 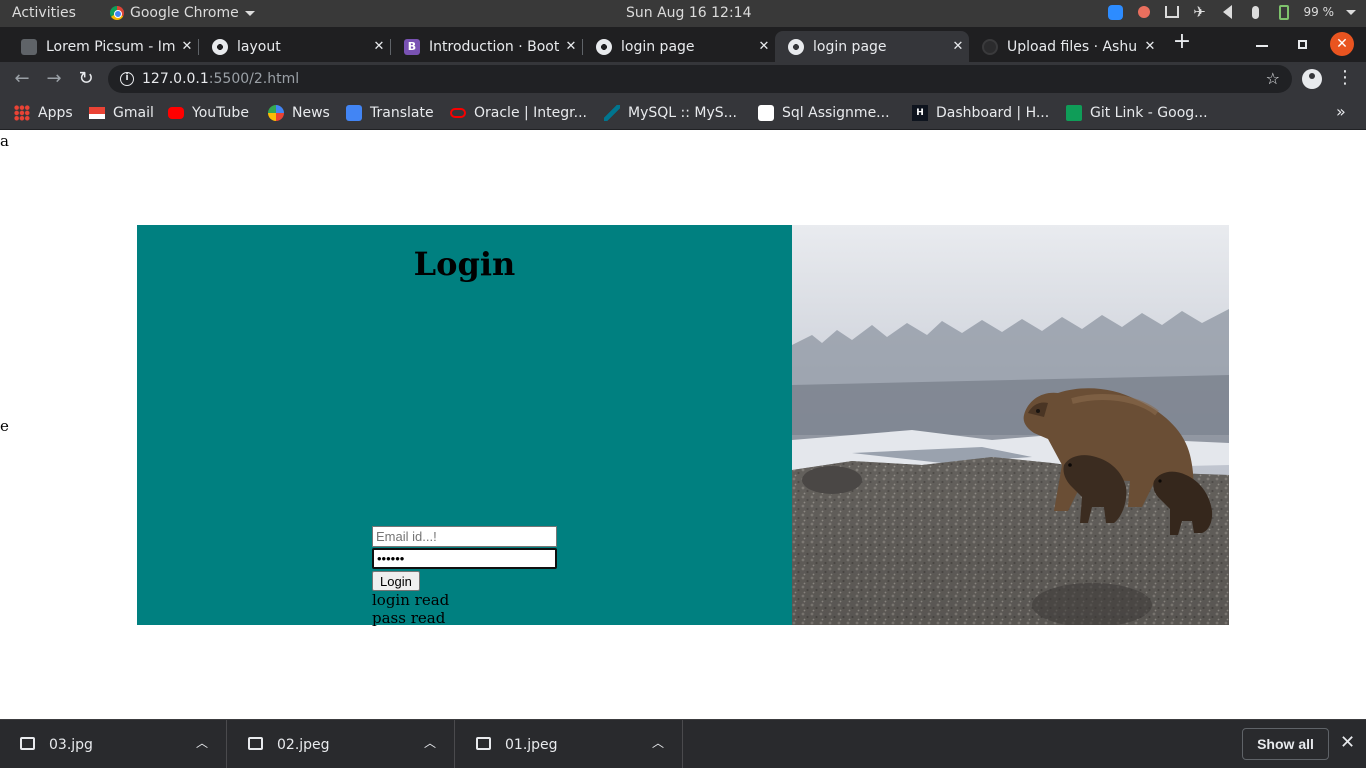 I want to click on login-status-text: login read, so click(x=411, y=600).